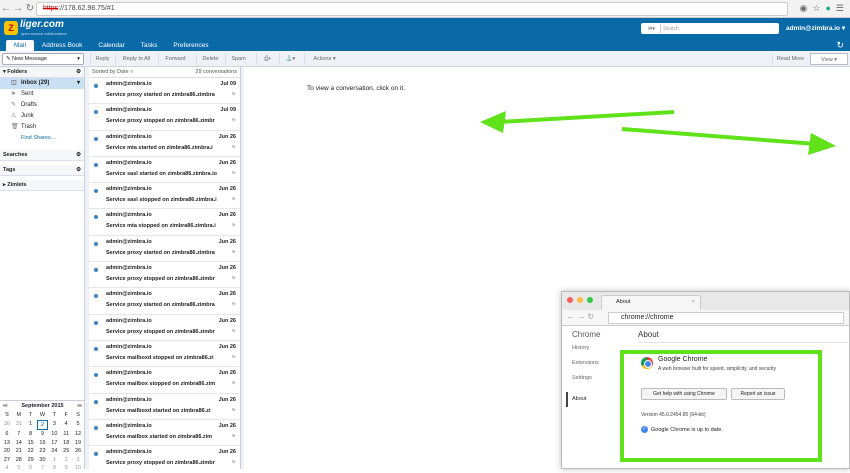 Image resolution: width=850 pixels, height=473 pixels. What do you see at coordinates (210, 59) in the screenshot?
I see `delete-button: Delete` at bounding box center [210, 59].